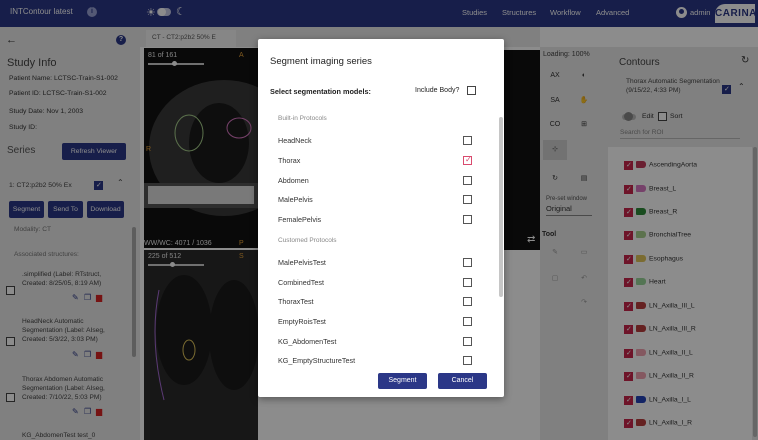 This screenshot has height=440, width=758. What do you see at coordinates (467, 321) in the screenshot?
I see `protocol-emptyroistest-checkbox` at bounding box center [467, 321].